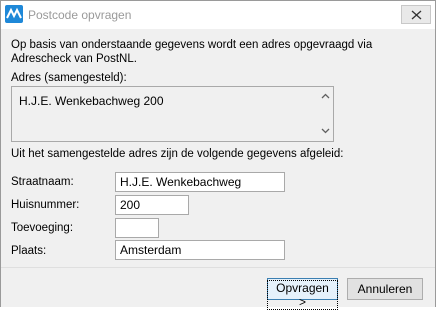 This screenshot has width=436, height=312. I want to click on number-label: Huisnummer:, so click(45, 205).